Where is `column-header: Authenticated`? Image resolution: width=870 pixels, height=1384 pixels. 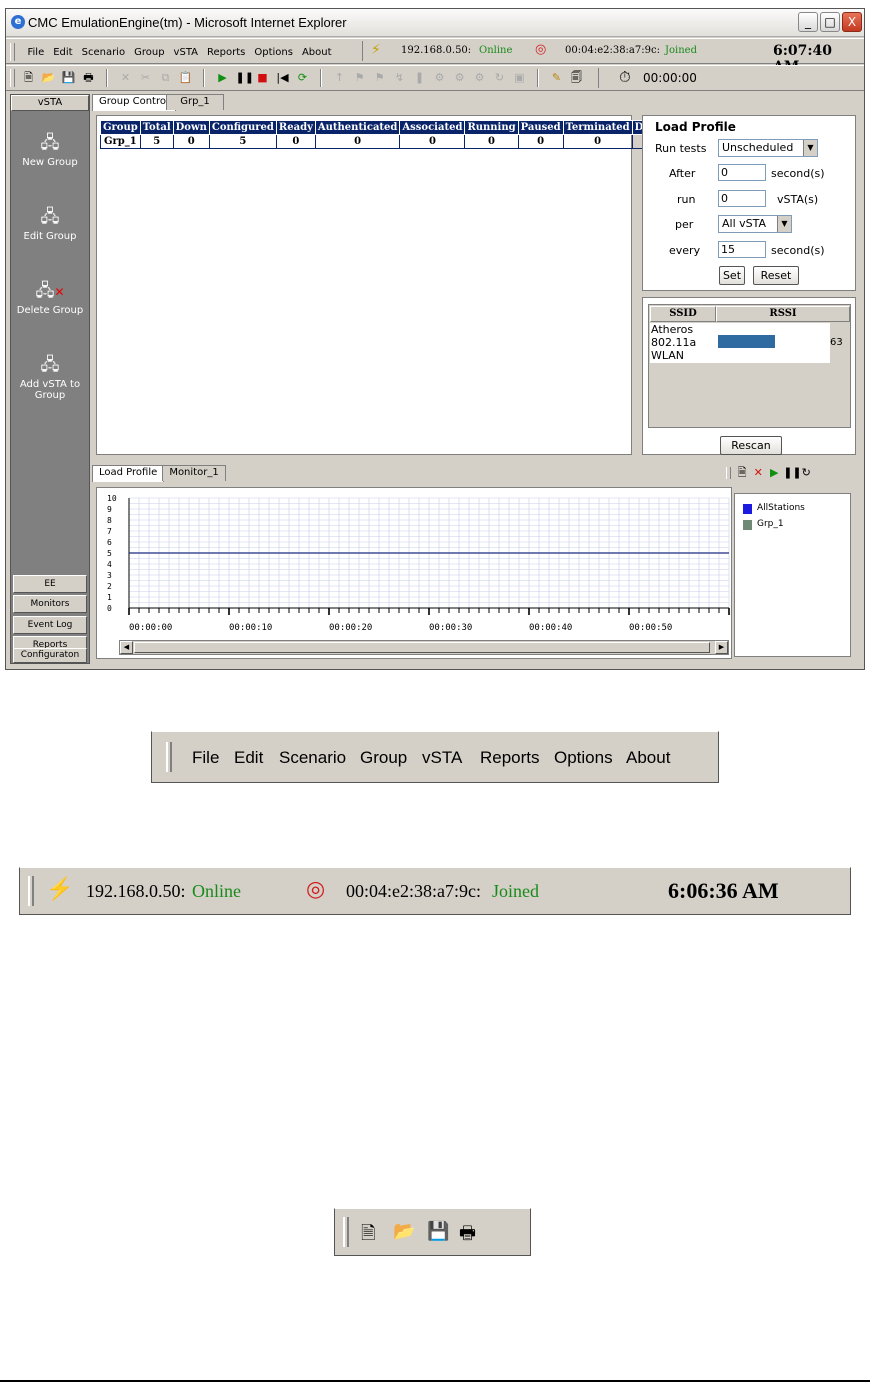
column-header: Authenticated is located at coordinates (357, 127).